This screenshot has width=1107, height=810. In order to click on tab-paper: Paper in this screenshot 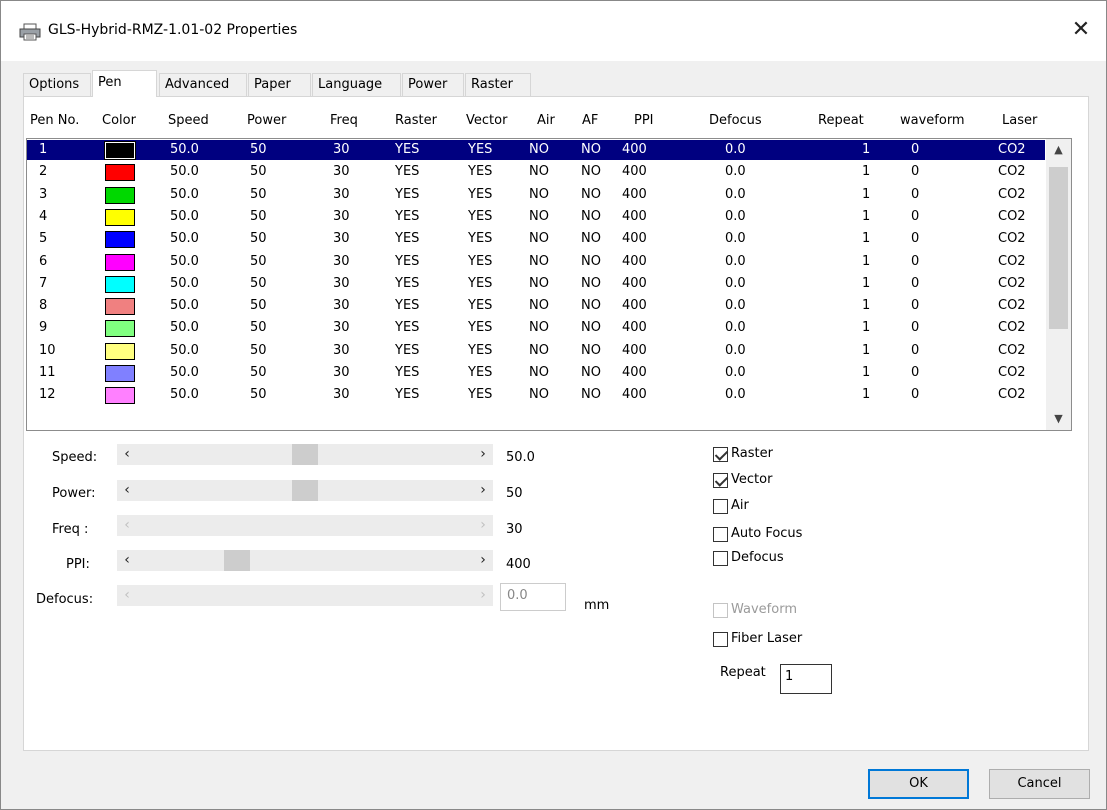, I will do `click(279, 84)`.